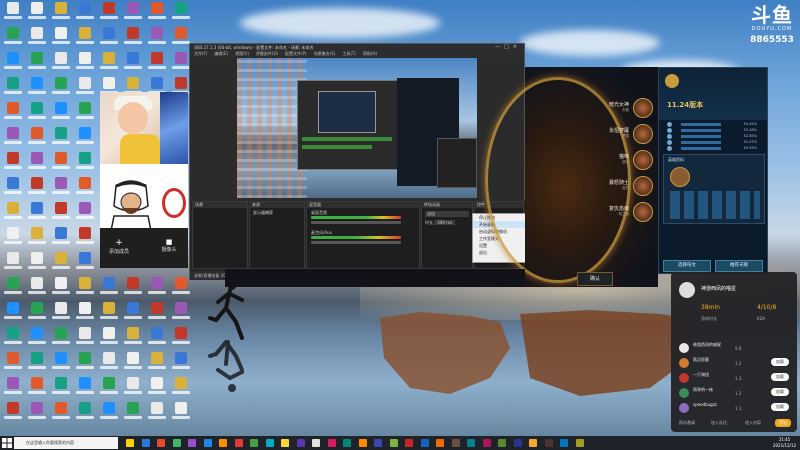 This screenshot has height=450, width=800. Describe the element at coordinates (242, 53) in the screenshot. I see `obs-menu-item: 视图(V)` at that location.